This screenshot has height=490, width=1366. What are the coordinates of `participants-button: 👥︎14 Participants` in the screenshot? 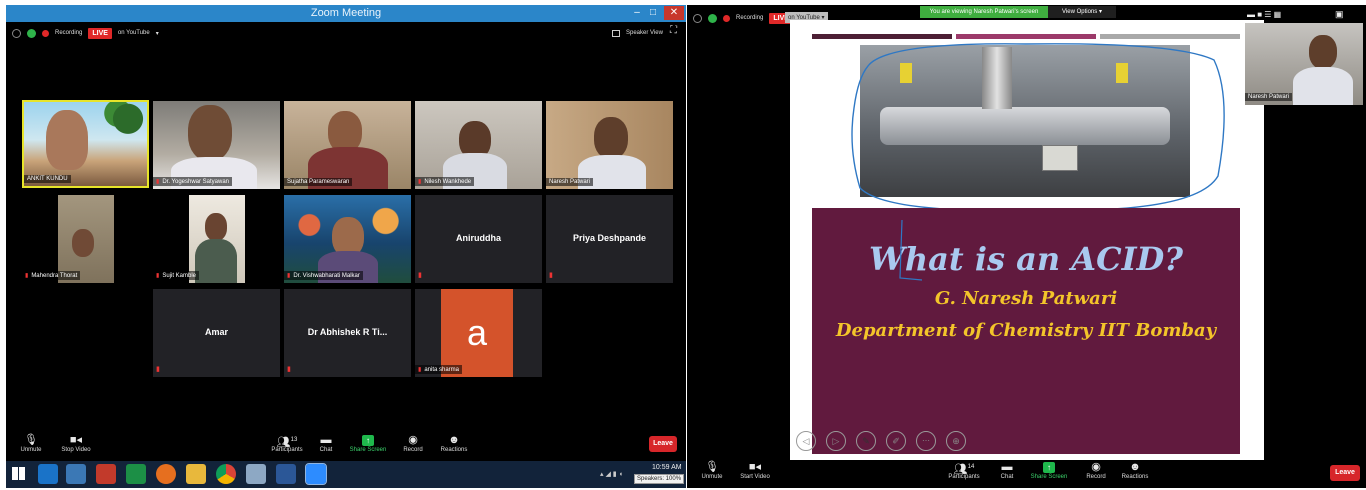 It's located at (964, 470).